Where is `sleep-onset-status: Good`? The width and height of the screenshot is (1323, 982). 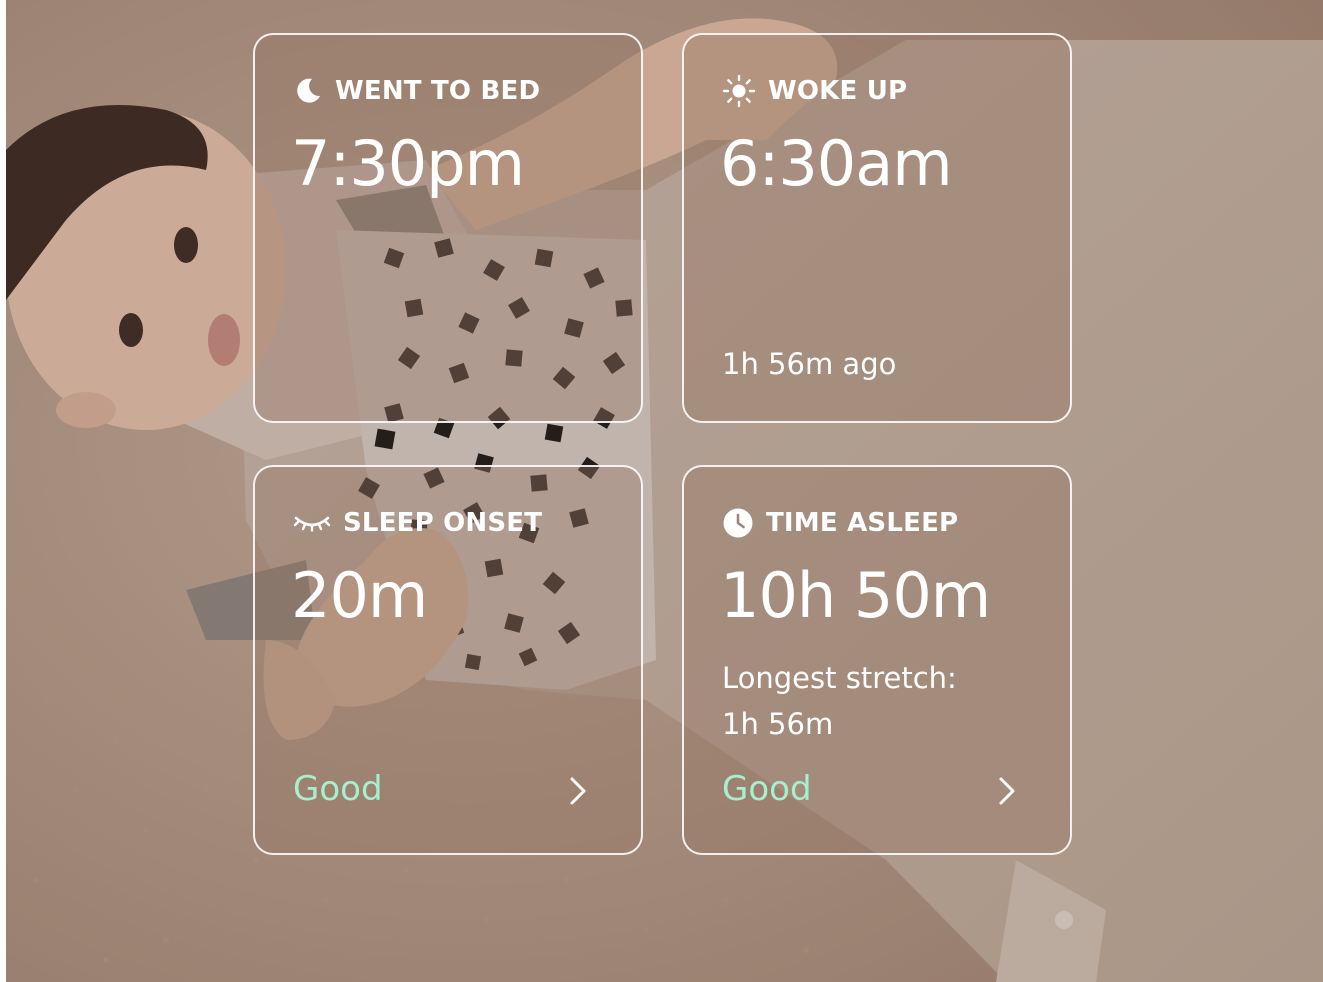 sleep-onset-status: Good is located at coordinates (338, 789).